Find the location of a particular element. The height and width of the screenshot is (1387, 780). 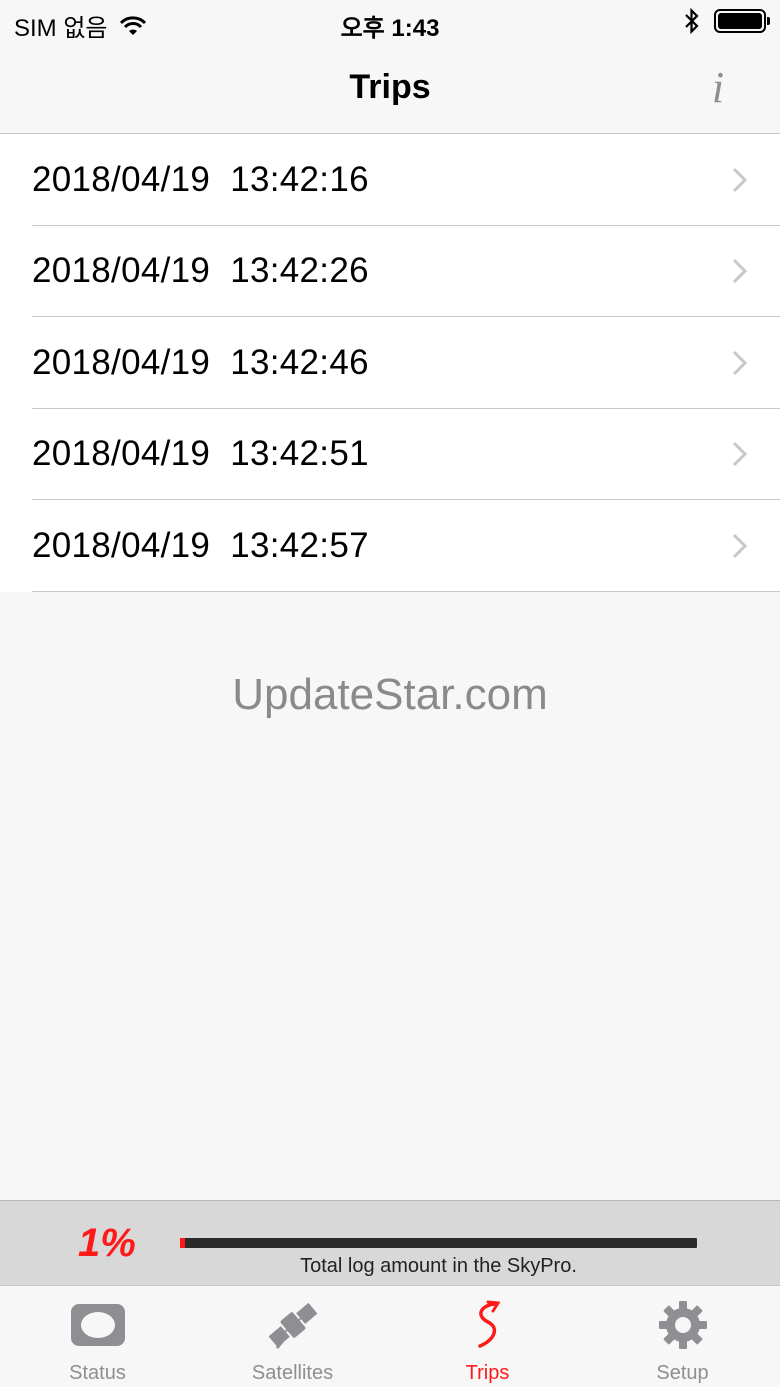

tab-bar: Status Satellites Trips Setup is located at coordinates (390, 1336).